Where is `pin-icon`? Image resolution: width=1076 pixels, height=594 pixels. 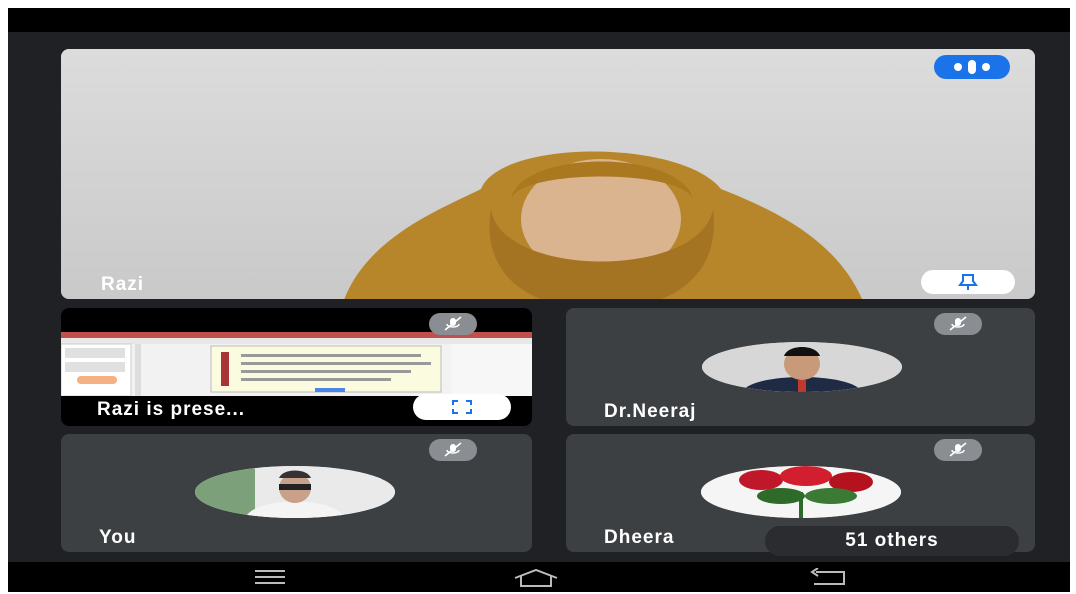
pin-icon is located at coordinates (968, 282).